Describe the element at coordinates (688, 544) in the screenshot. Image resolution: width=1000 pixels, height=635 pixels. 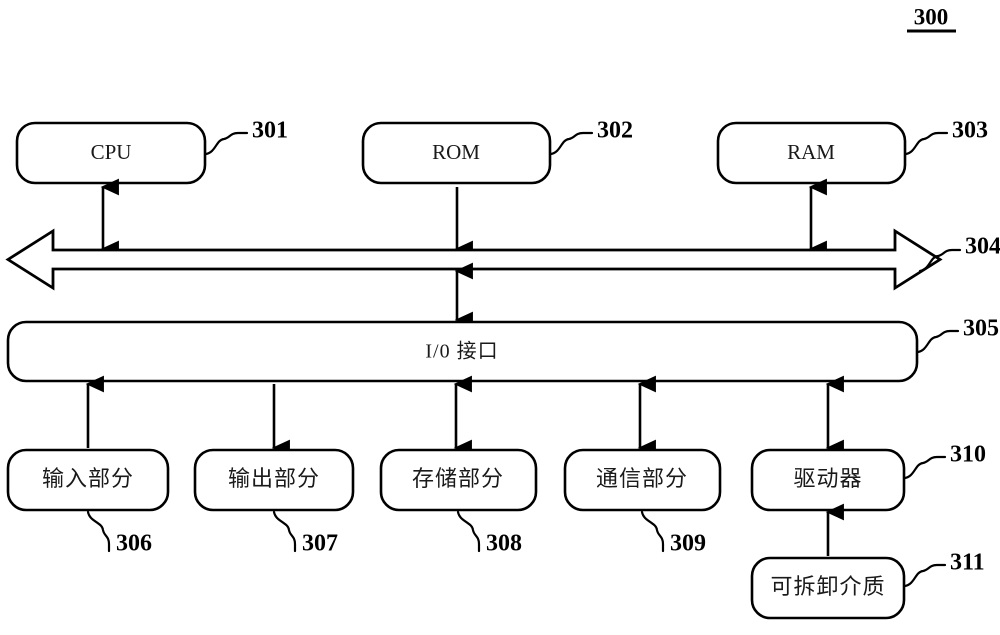
I see `ref-number-309: 309` at that location.